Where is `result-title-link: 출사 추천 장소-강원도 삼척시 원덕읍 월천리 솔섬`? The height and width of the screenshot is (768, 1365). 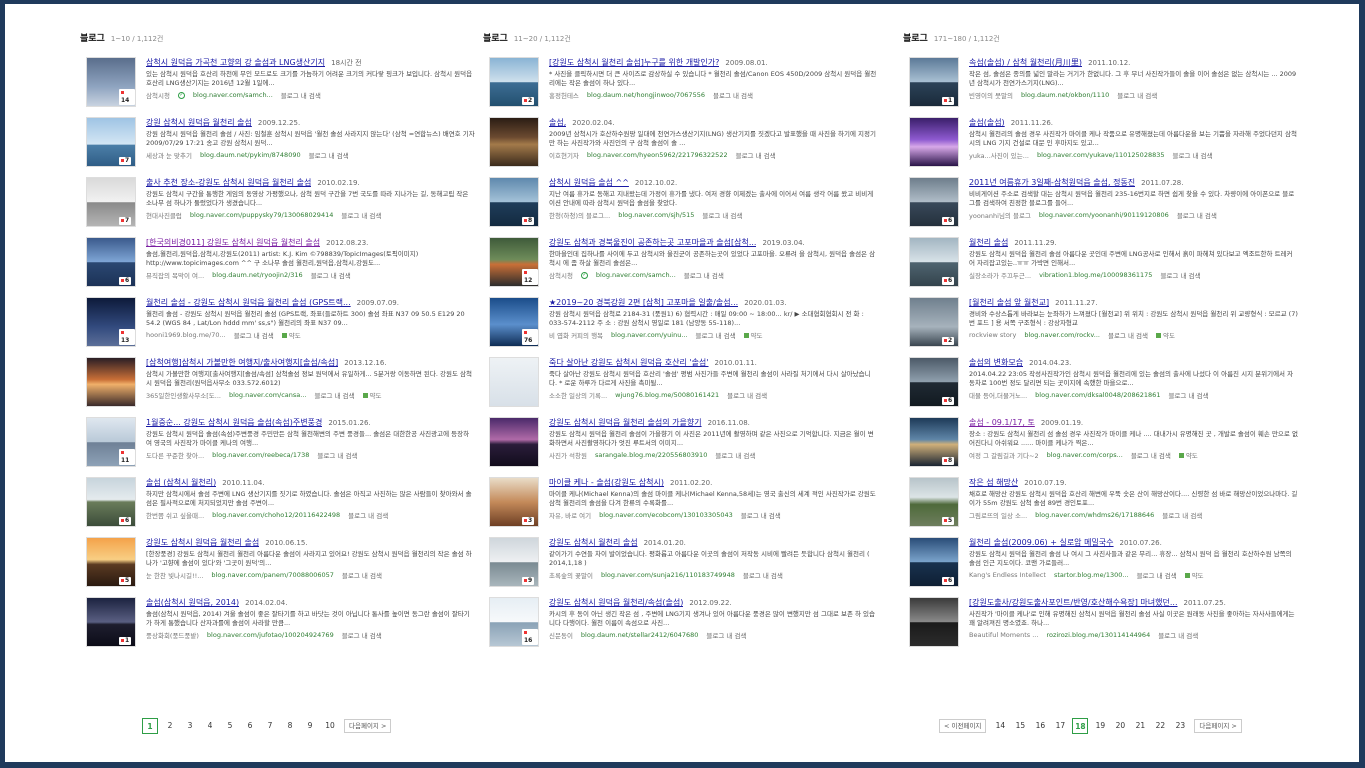
result-title-link: 출사 추천 장소-강원도 삼척시 원덕읍 월천리 솔섬 is located at coordinates (228, 182).